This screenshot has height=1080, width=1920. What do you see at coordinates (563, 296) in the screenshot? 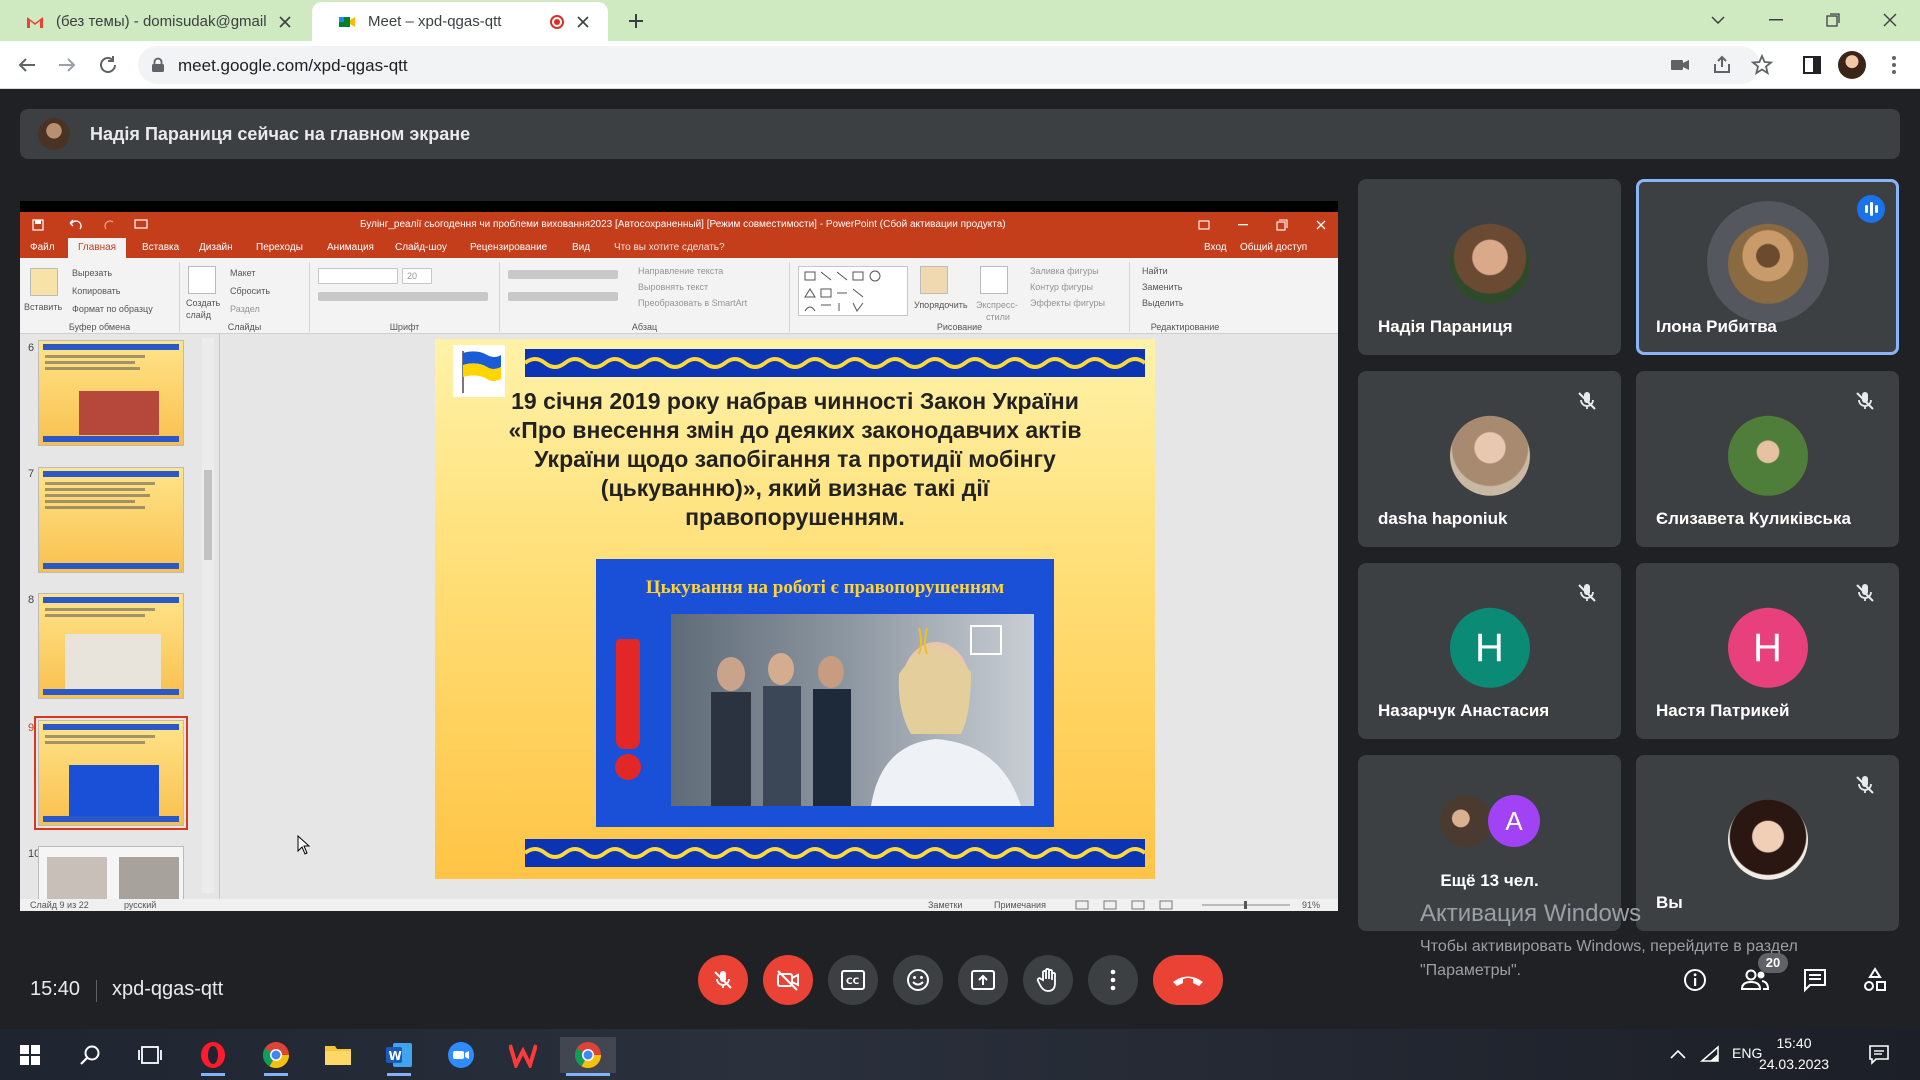
I see `align-buttons` at bounding box center [563, 296].